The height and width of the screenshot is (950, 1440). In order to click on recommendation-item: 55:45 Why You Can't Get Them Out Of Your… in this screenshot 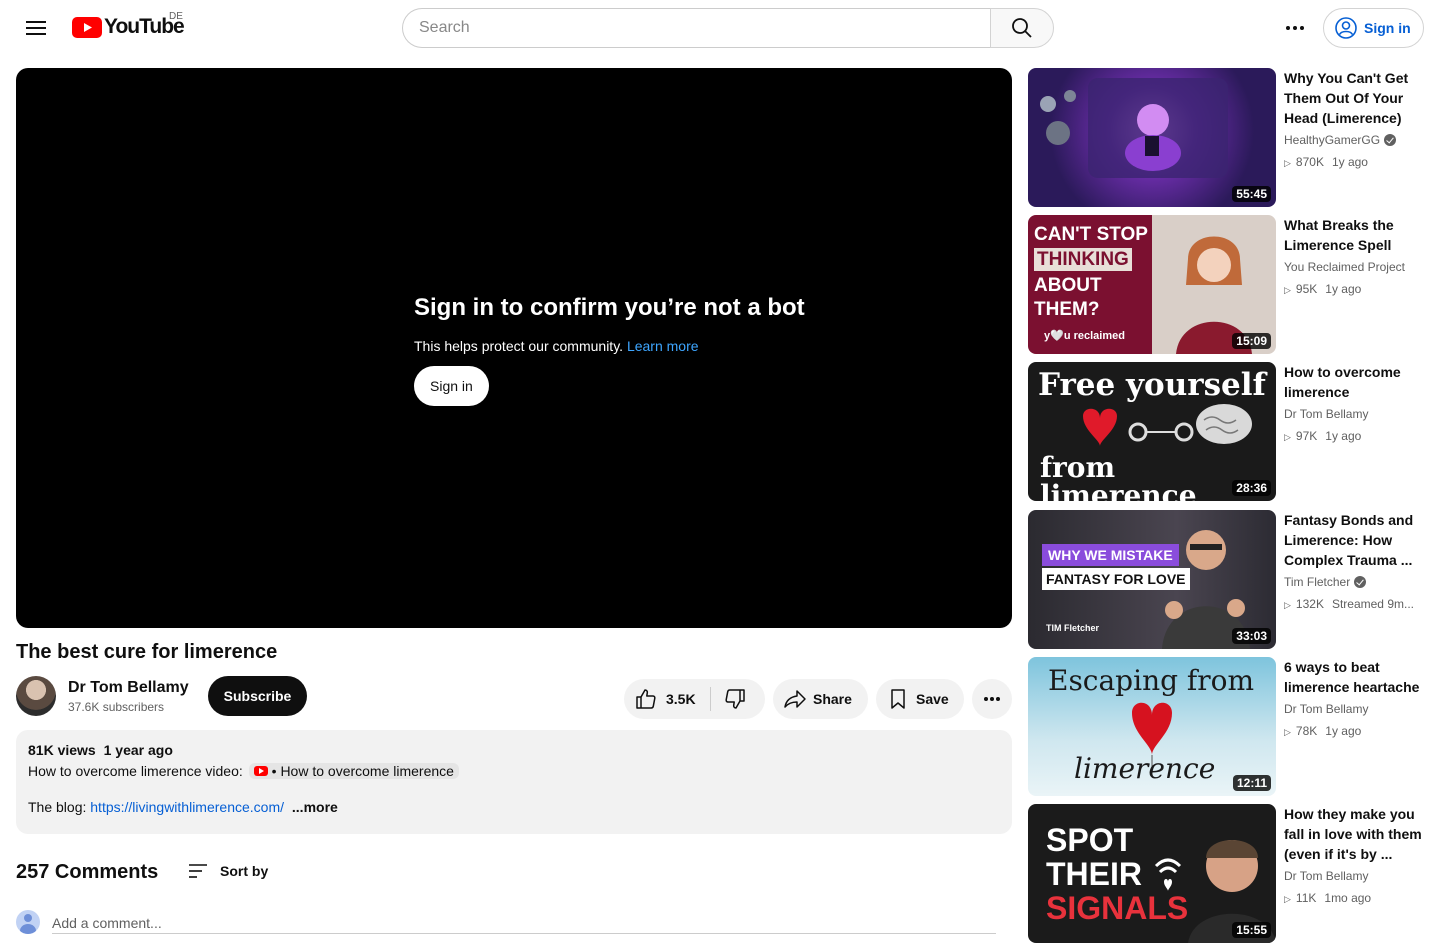, I will do `click(1228, 137)`.